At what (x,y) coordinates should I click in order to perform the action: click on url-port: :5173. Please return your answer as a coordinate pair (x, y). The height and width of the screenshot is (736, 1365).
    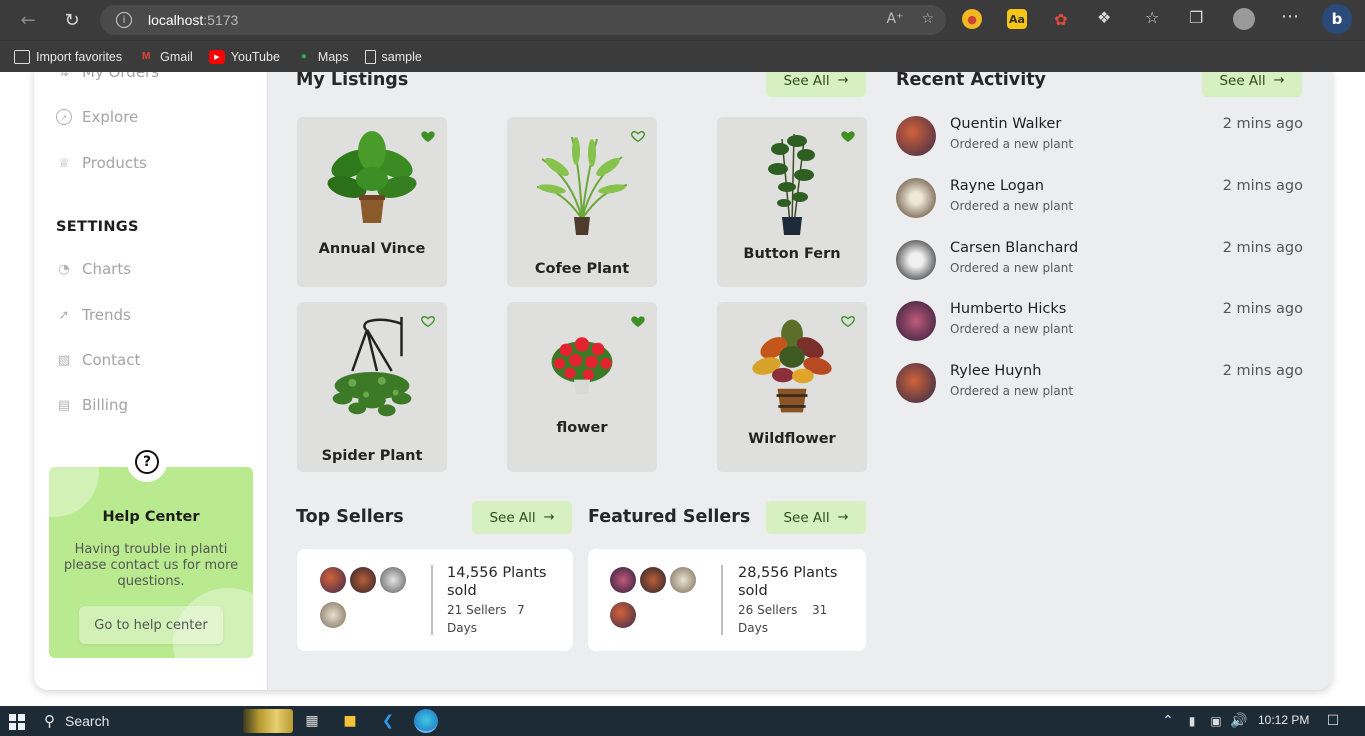
    Looking at the image, I should click on (221, 20).